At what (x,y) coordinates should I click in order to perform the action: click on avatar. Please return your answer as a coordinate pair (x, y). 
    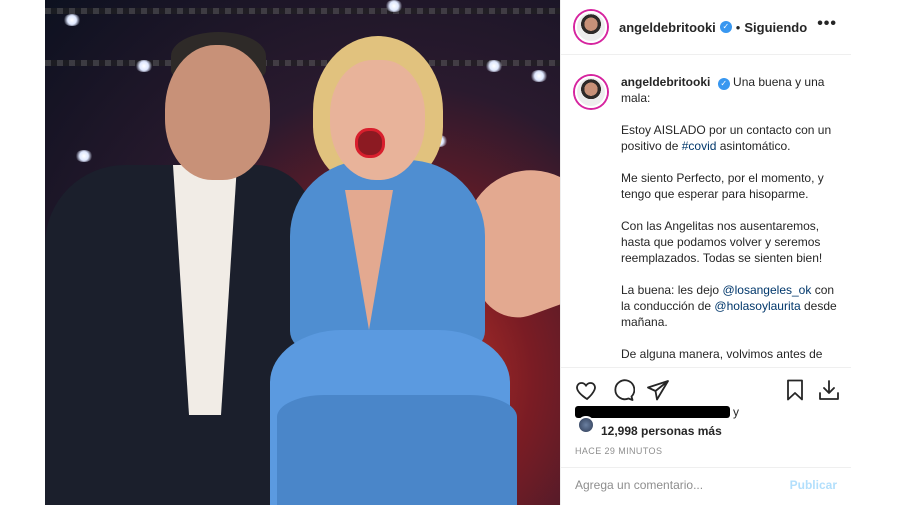
    Looking at the image, I should click on (591, 27).